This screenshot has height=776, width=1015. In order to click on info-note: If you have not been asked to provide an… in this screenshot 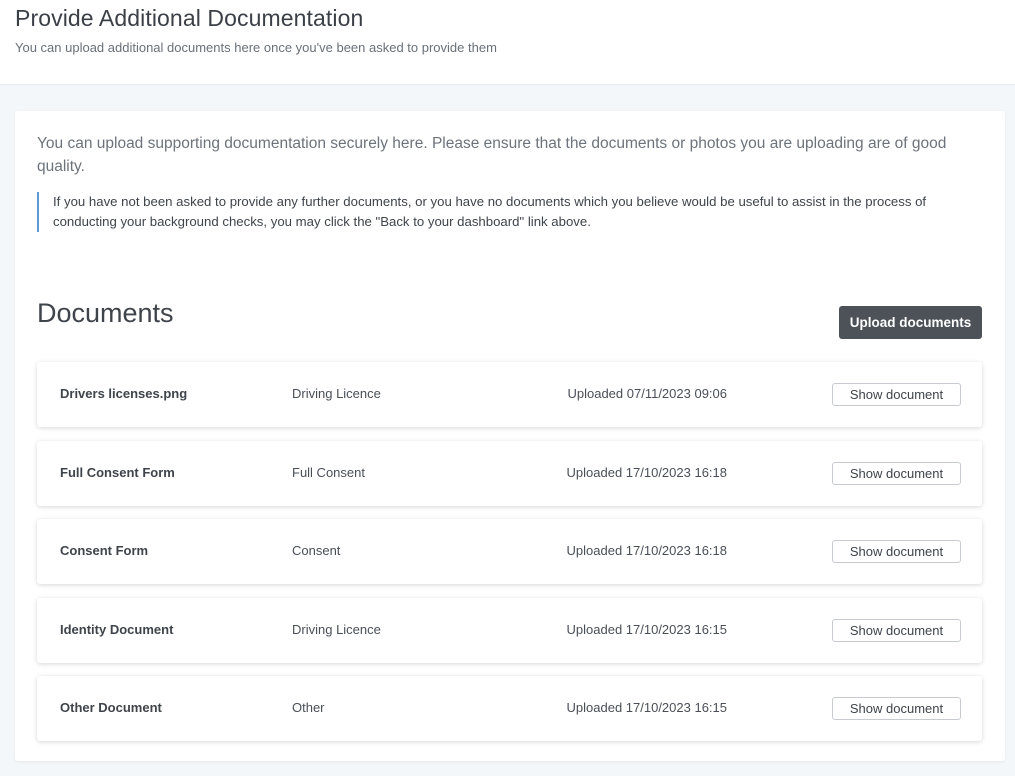, I will do `click(512, 212)`.